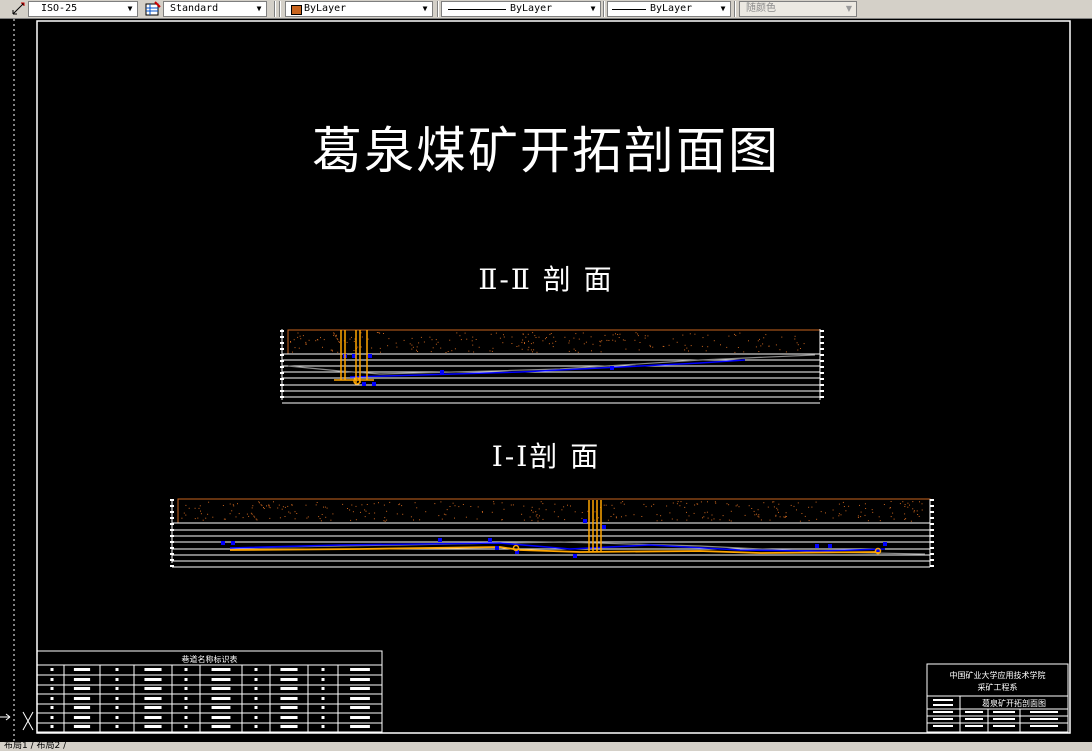  Describe the element at coordinates (552, 366) in the screenshot. I see `section-2-profile` at that location.